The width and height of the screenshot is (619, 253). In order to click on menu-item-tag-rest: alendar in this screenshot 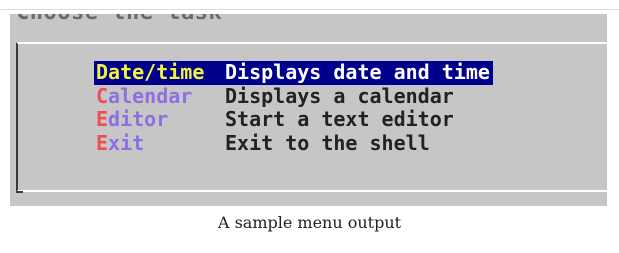, I will do `click(150, 95)`.